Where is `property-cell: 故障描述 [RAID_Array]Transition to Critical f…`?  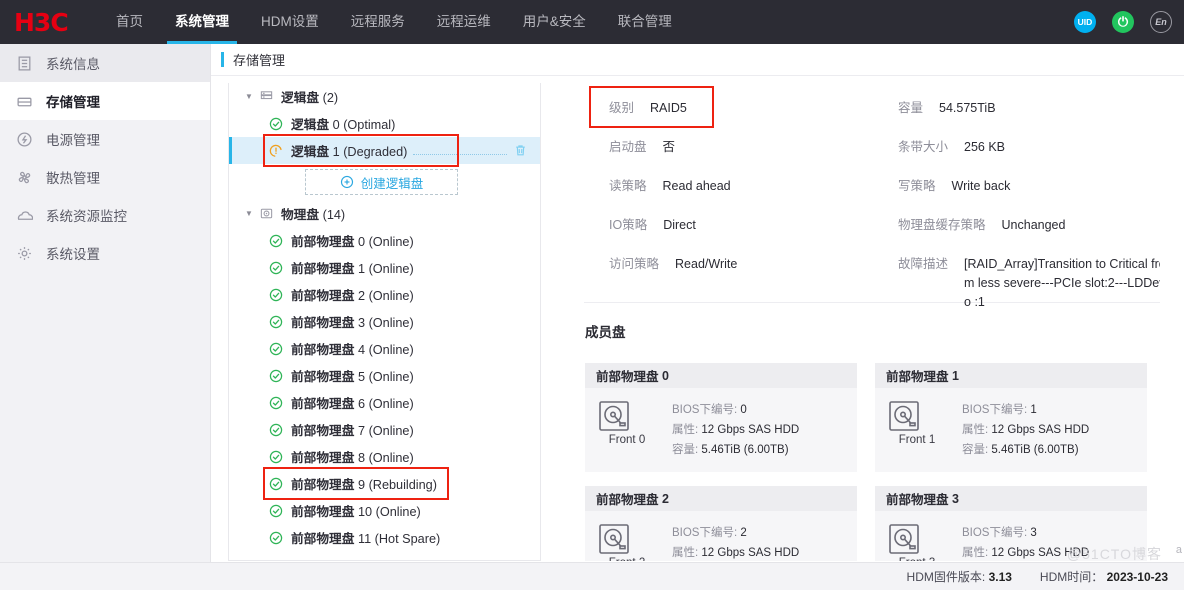 property-cell: 故障描述 [RAID_Array]Transition to Critical f… is located at coordinates (1017, 282).